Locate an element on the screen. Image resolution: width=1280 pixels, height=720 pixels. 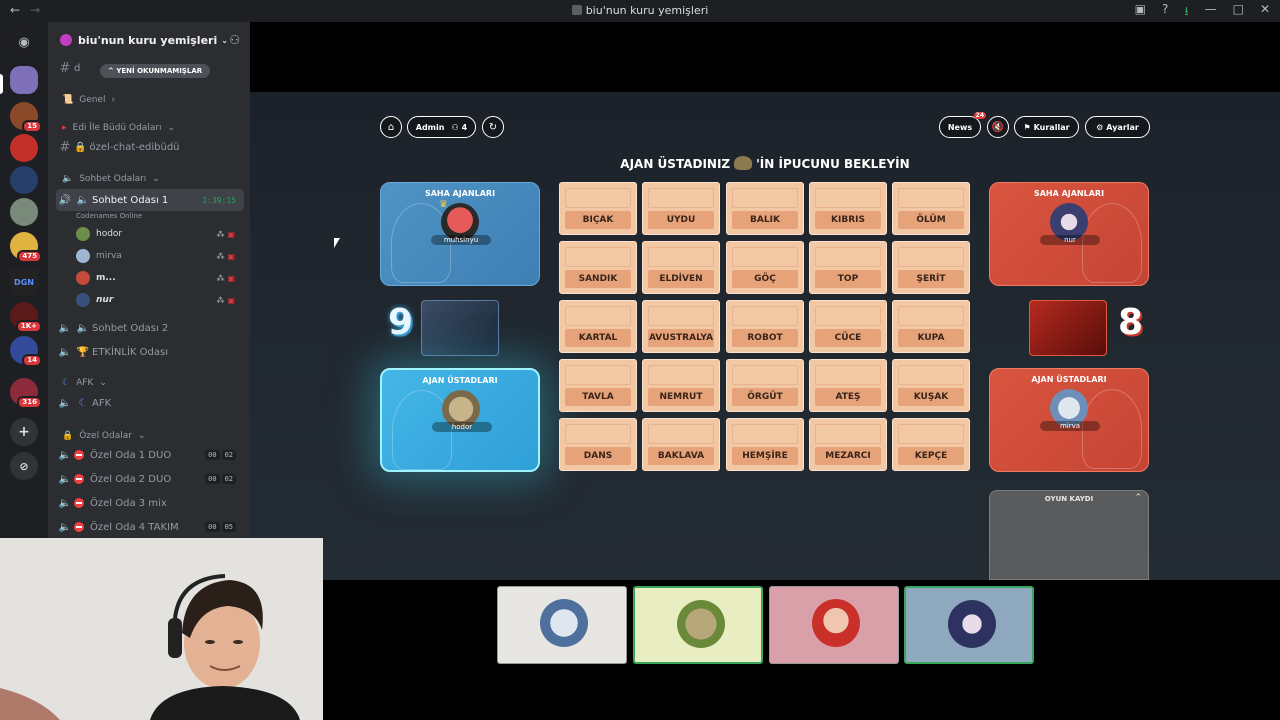
voice-channel-ozel-2: 🔈 Özel Oda 2 DUO 00 02 is located at coordinates (150, 479).